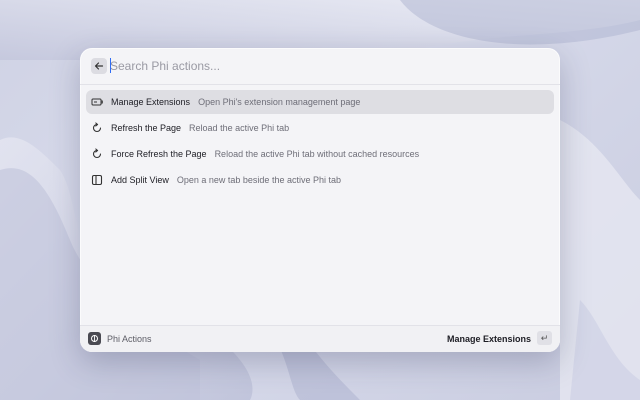 This screenshot has height=400, width=640. What do you see at coordinates (97, 180) in the screenshot?
I see `split-view-icon` at bounding box center [97, 180].